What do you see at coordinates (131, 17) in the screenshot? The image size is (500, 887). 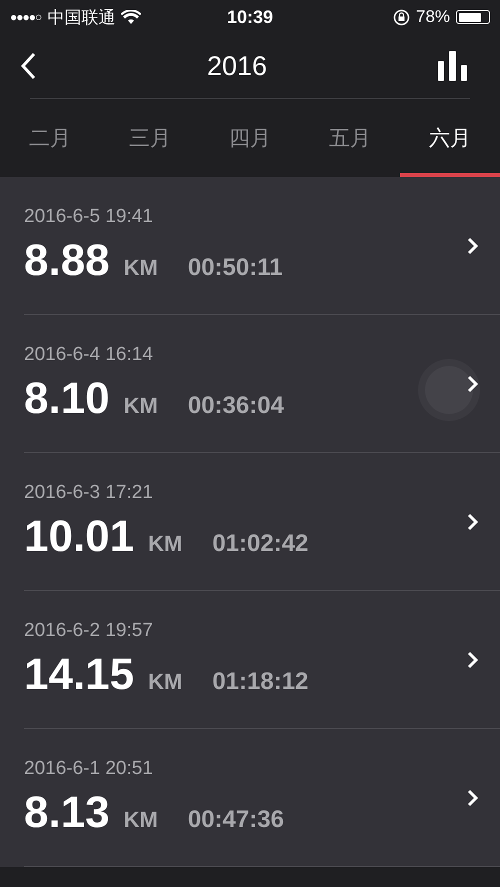 I see `wifi-icon` at bounding box center [131, 17].